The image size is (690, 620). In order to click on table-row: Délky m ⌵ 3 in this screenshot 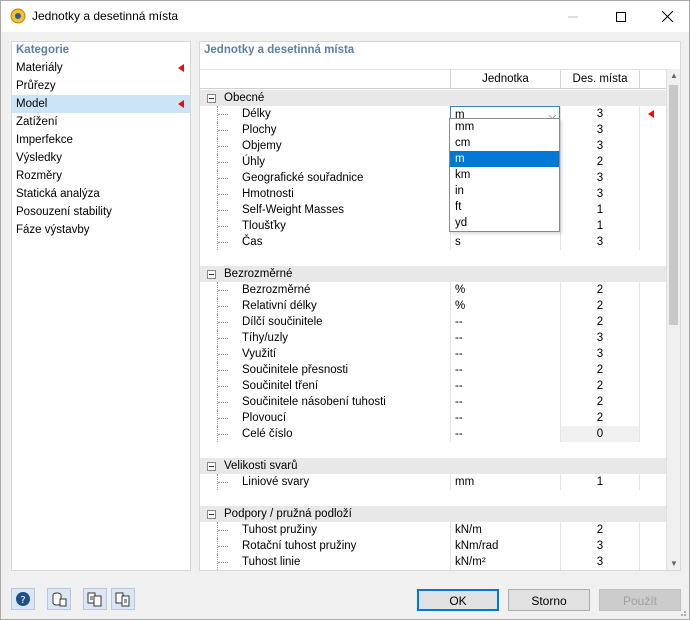, I will do `click(433, 114)`.